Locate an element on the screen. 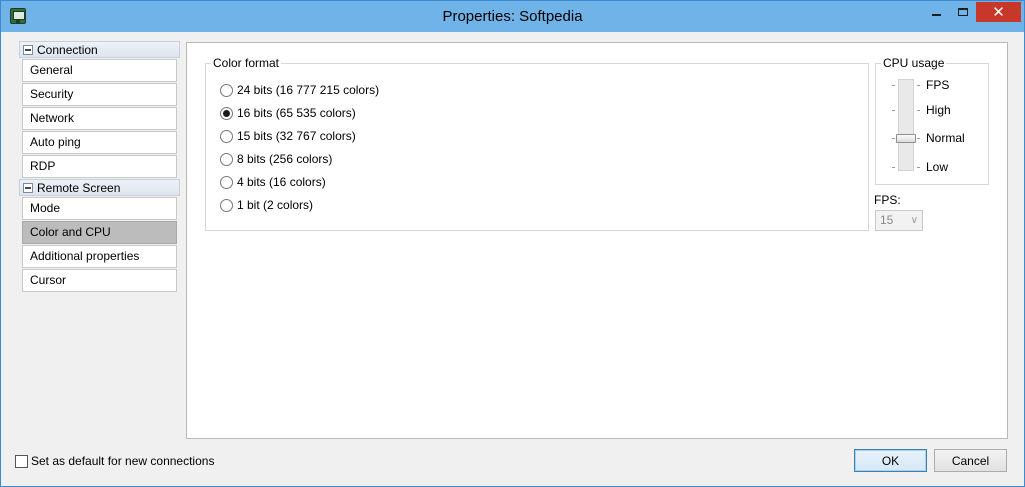 The width and height of the screenshot is (1025, 487). minimize-icon is located at coordinates (936, 15).